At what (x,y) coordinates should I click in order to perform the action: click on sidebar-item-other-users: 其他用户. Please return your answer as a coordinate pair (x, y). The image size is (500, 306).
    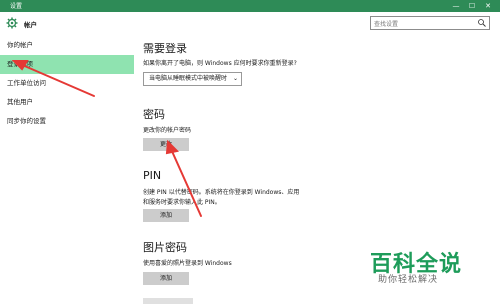
    Looking at the image, I should click on (67, 102).